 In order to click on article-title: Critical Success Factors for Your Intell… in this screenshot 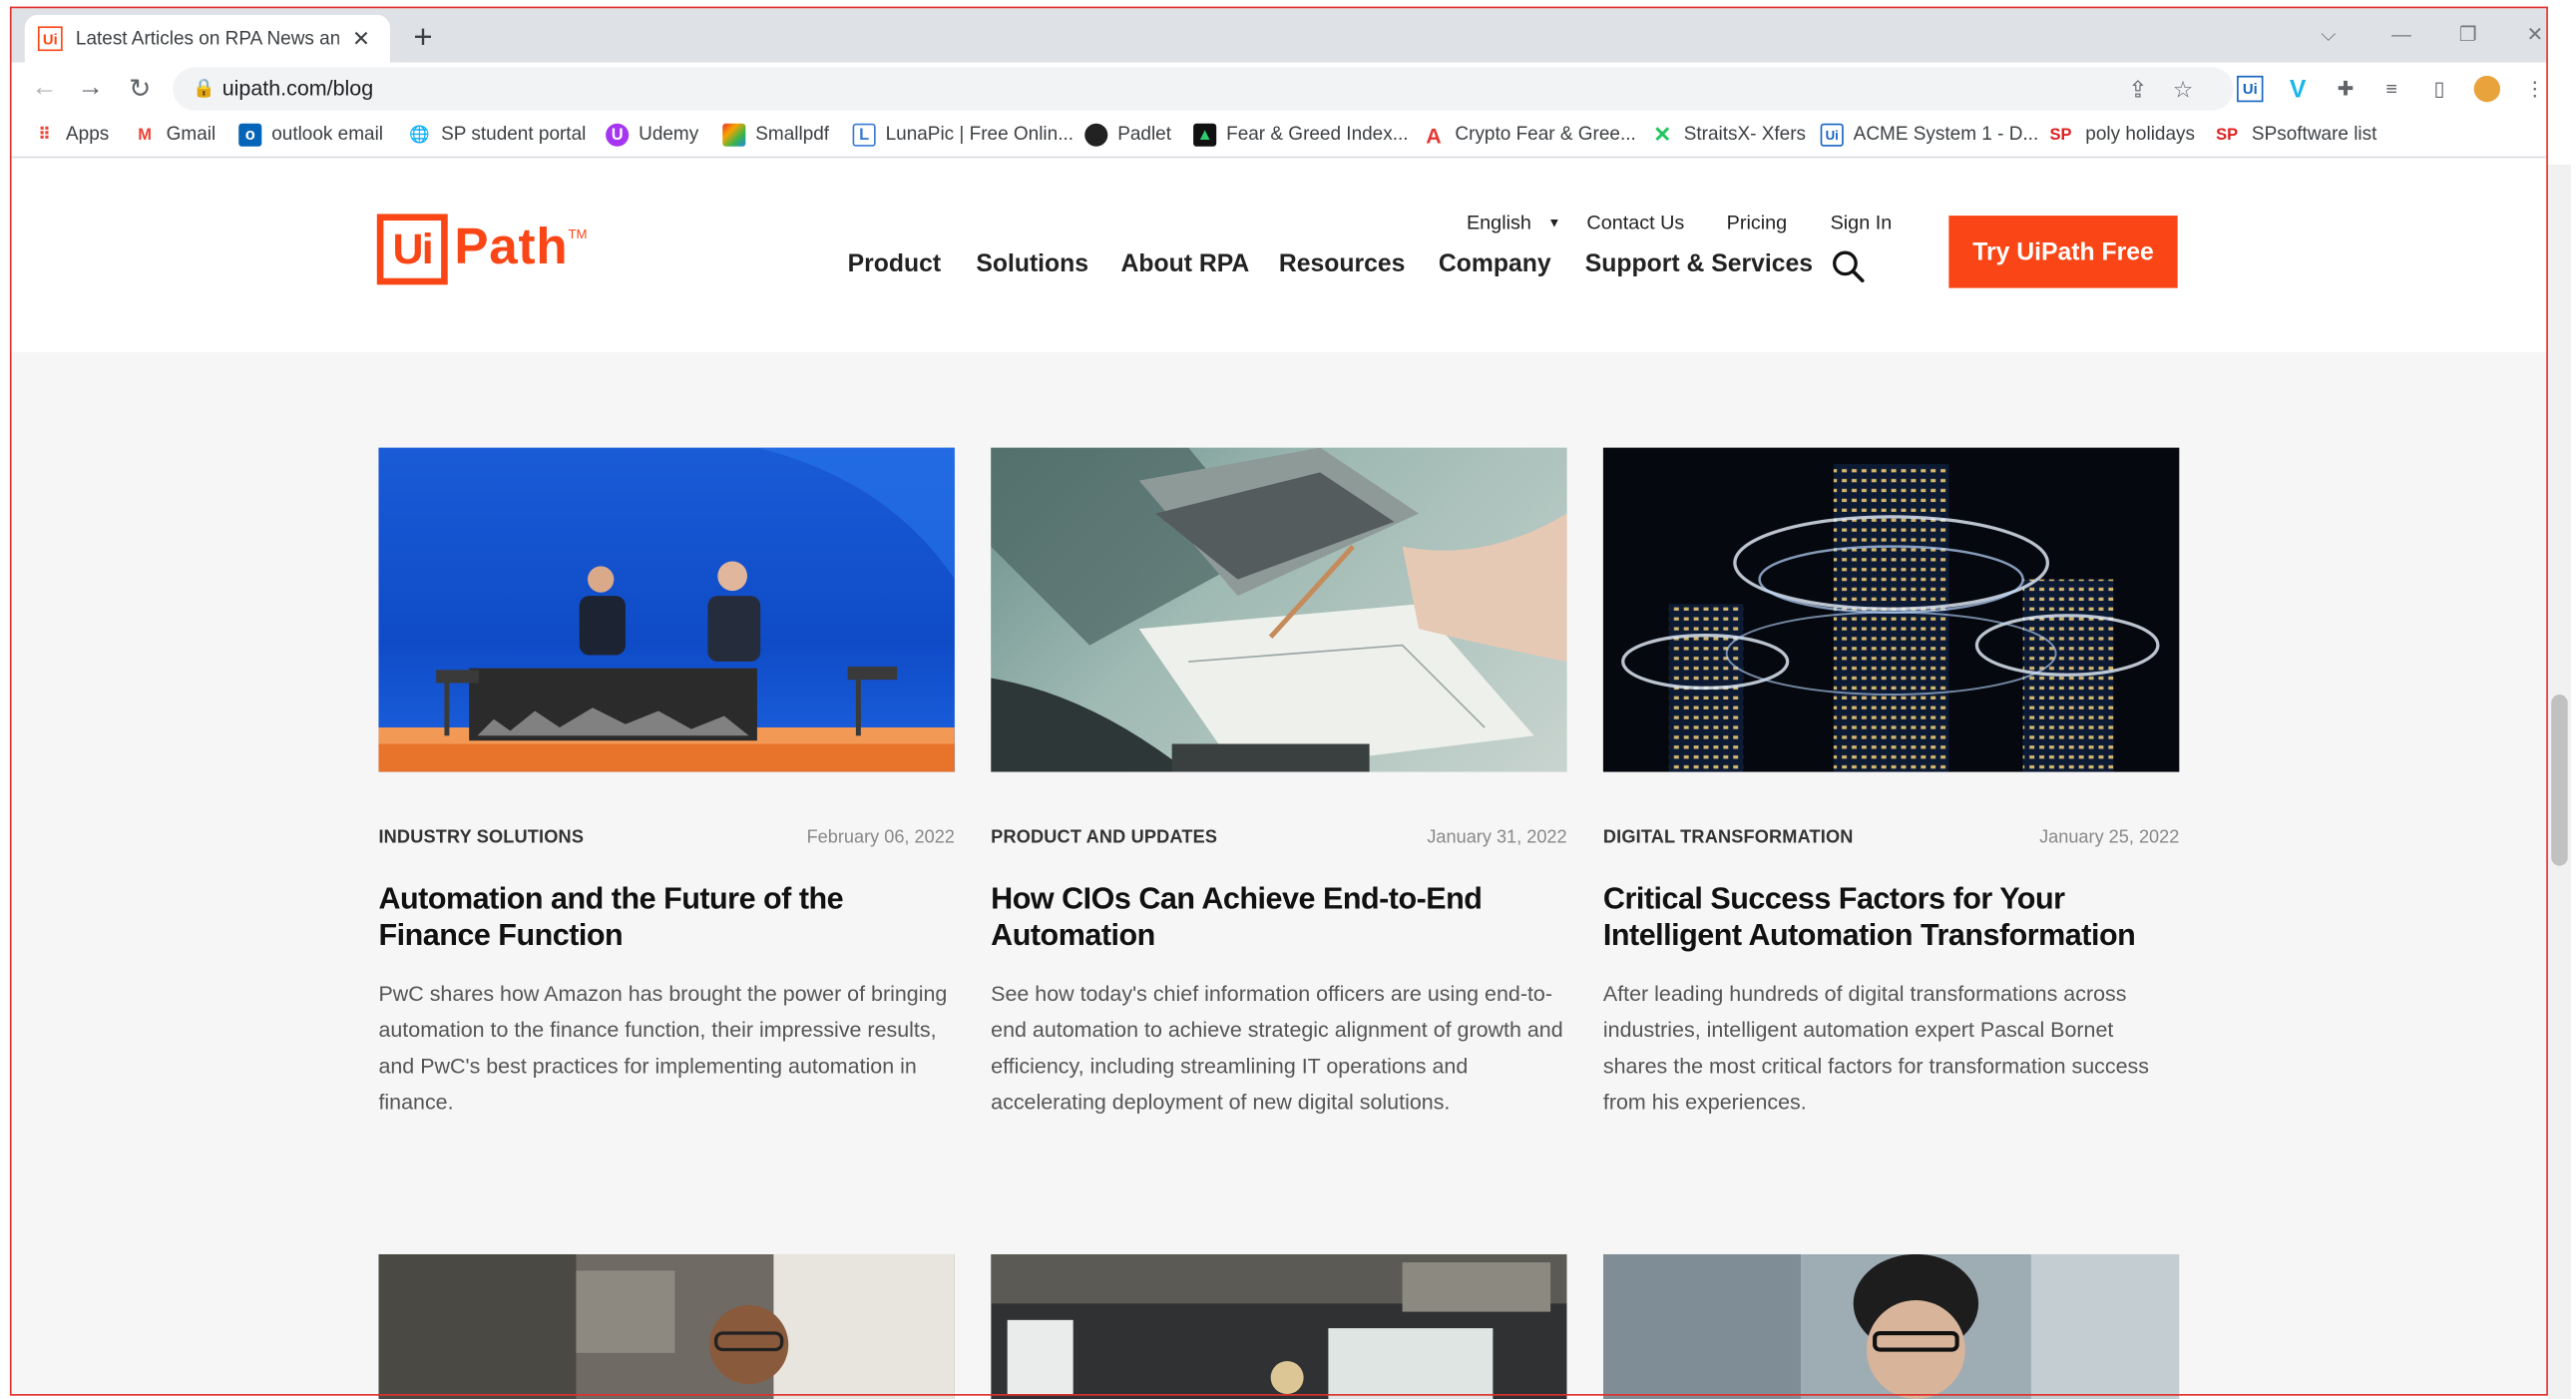, I will do `click(1891, 916)`.